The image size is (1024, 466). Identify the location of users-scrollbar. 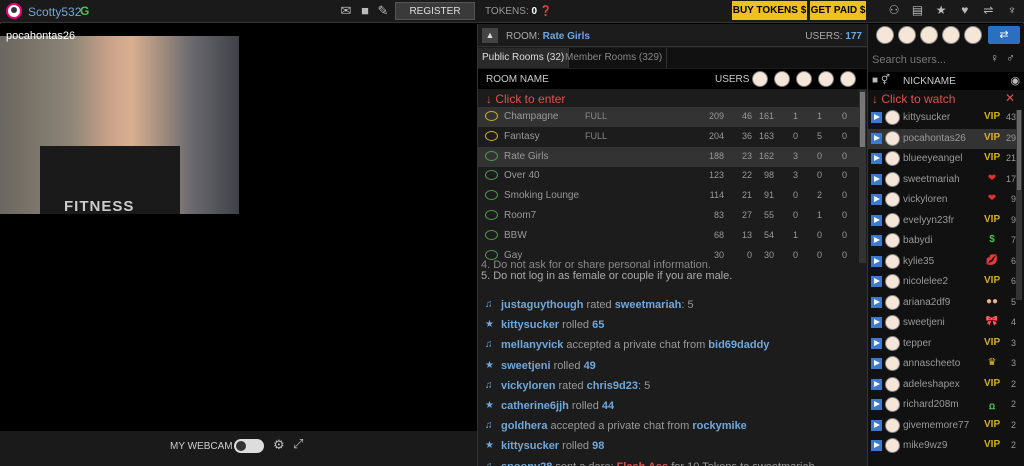
(1019, 205).